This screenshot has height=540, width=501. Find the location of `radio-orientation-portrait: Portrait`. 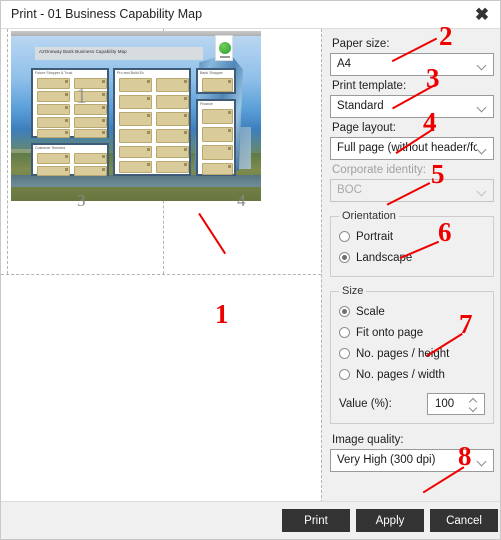

radio-orientation-portrait: Portrait is located at coordinates (412, 236).